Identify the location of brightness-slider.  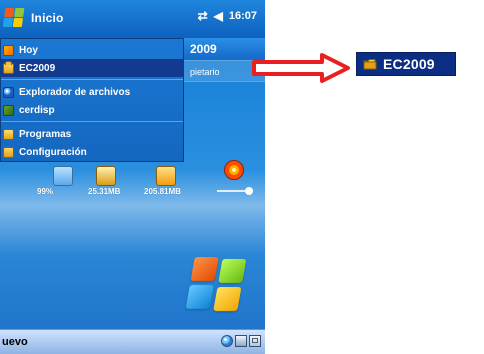
(235, 191).